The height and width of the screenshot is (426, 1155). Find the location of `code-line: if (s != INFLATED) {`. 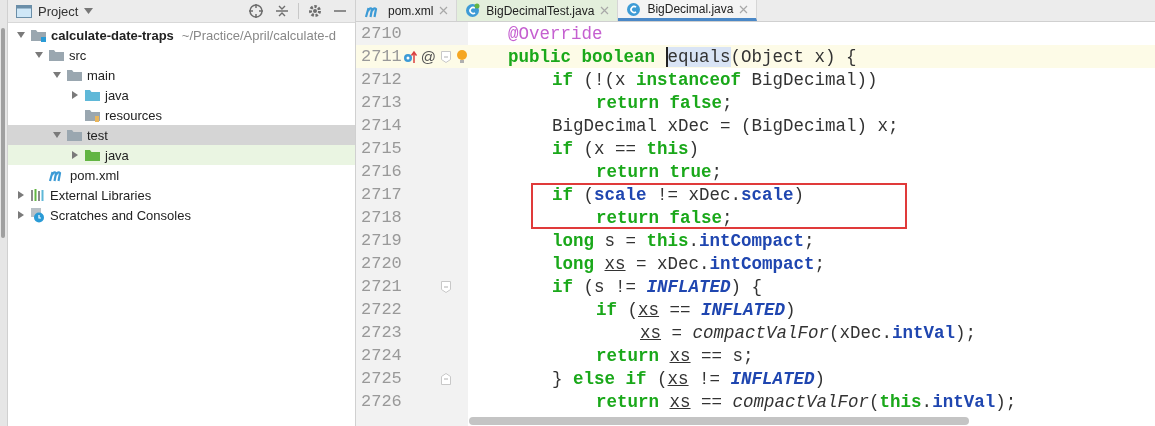

code-line: if (s != INFLATED) { is located at coordinates (657, 286).